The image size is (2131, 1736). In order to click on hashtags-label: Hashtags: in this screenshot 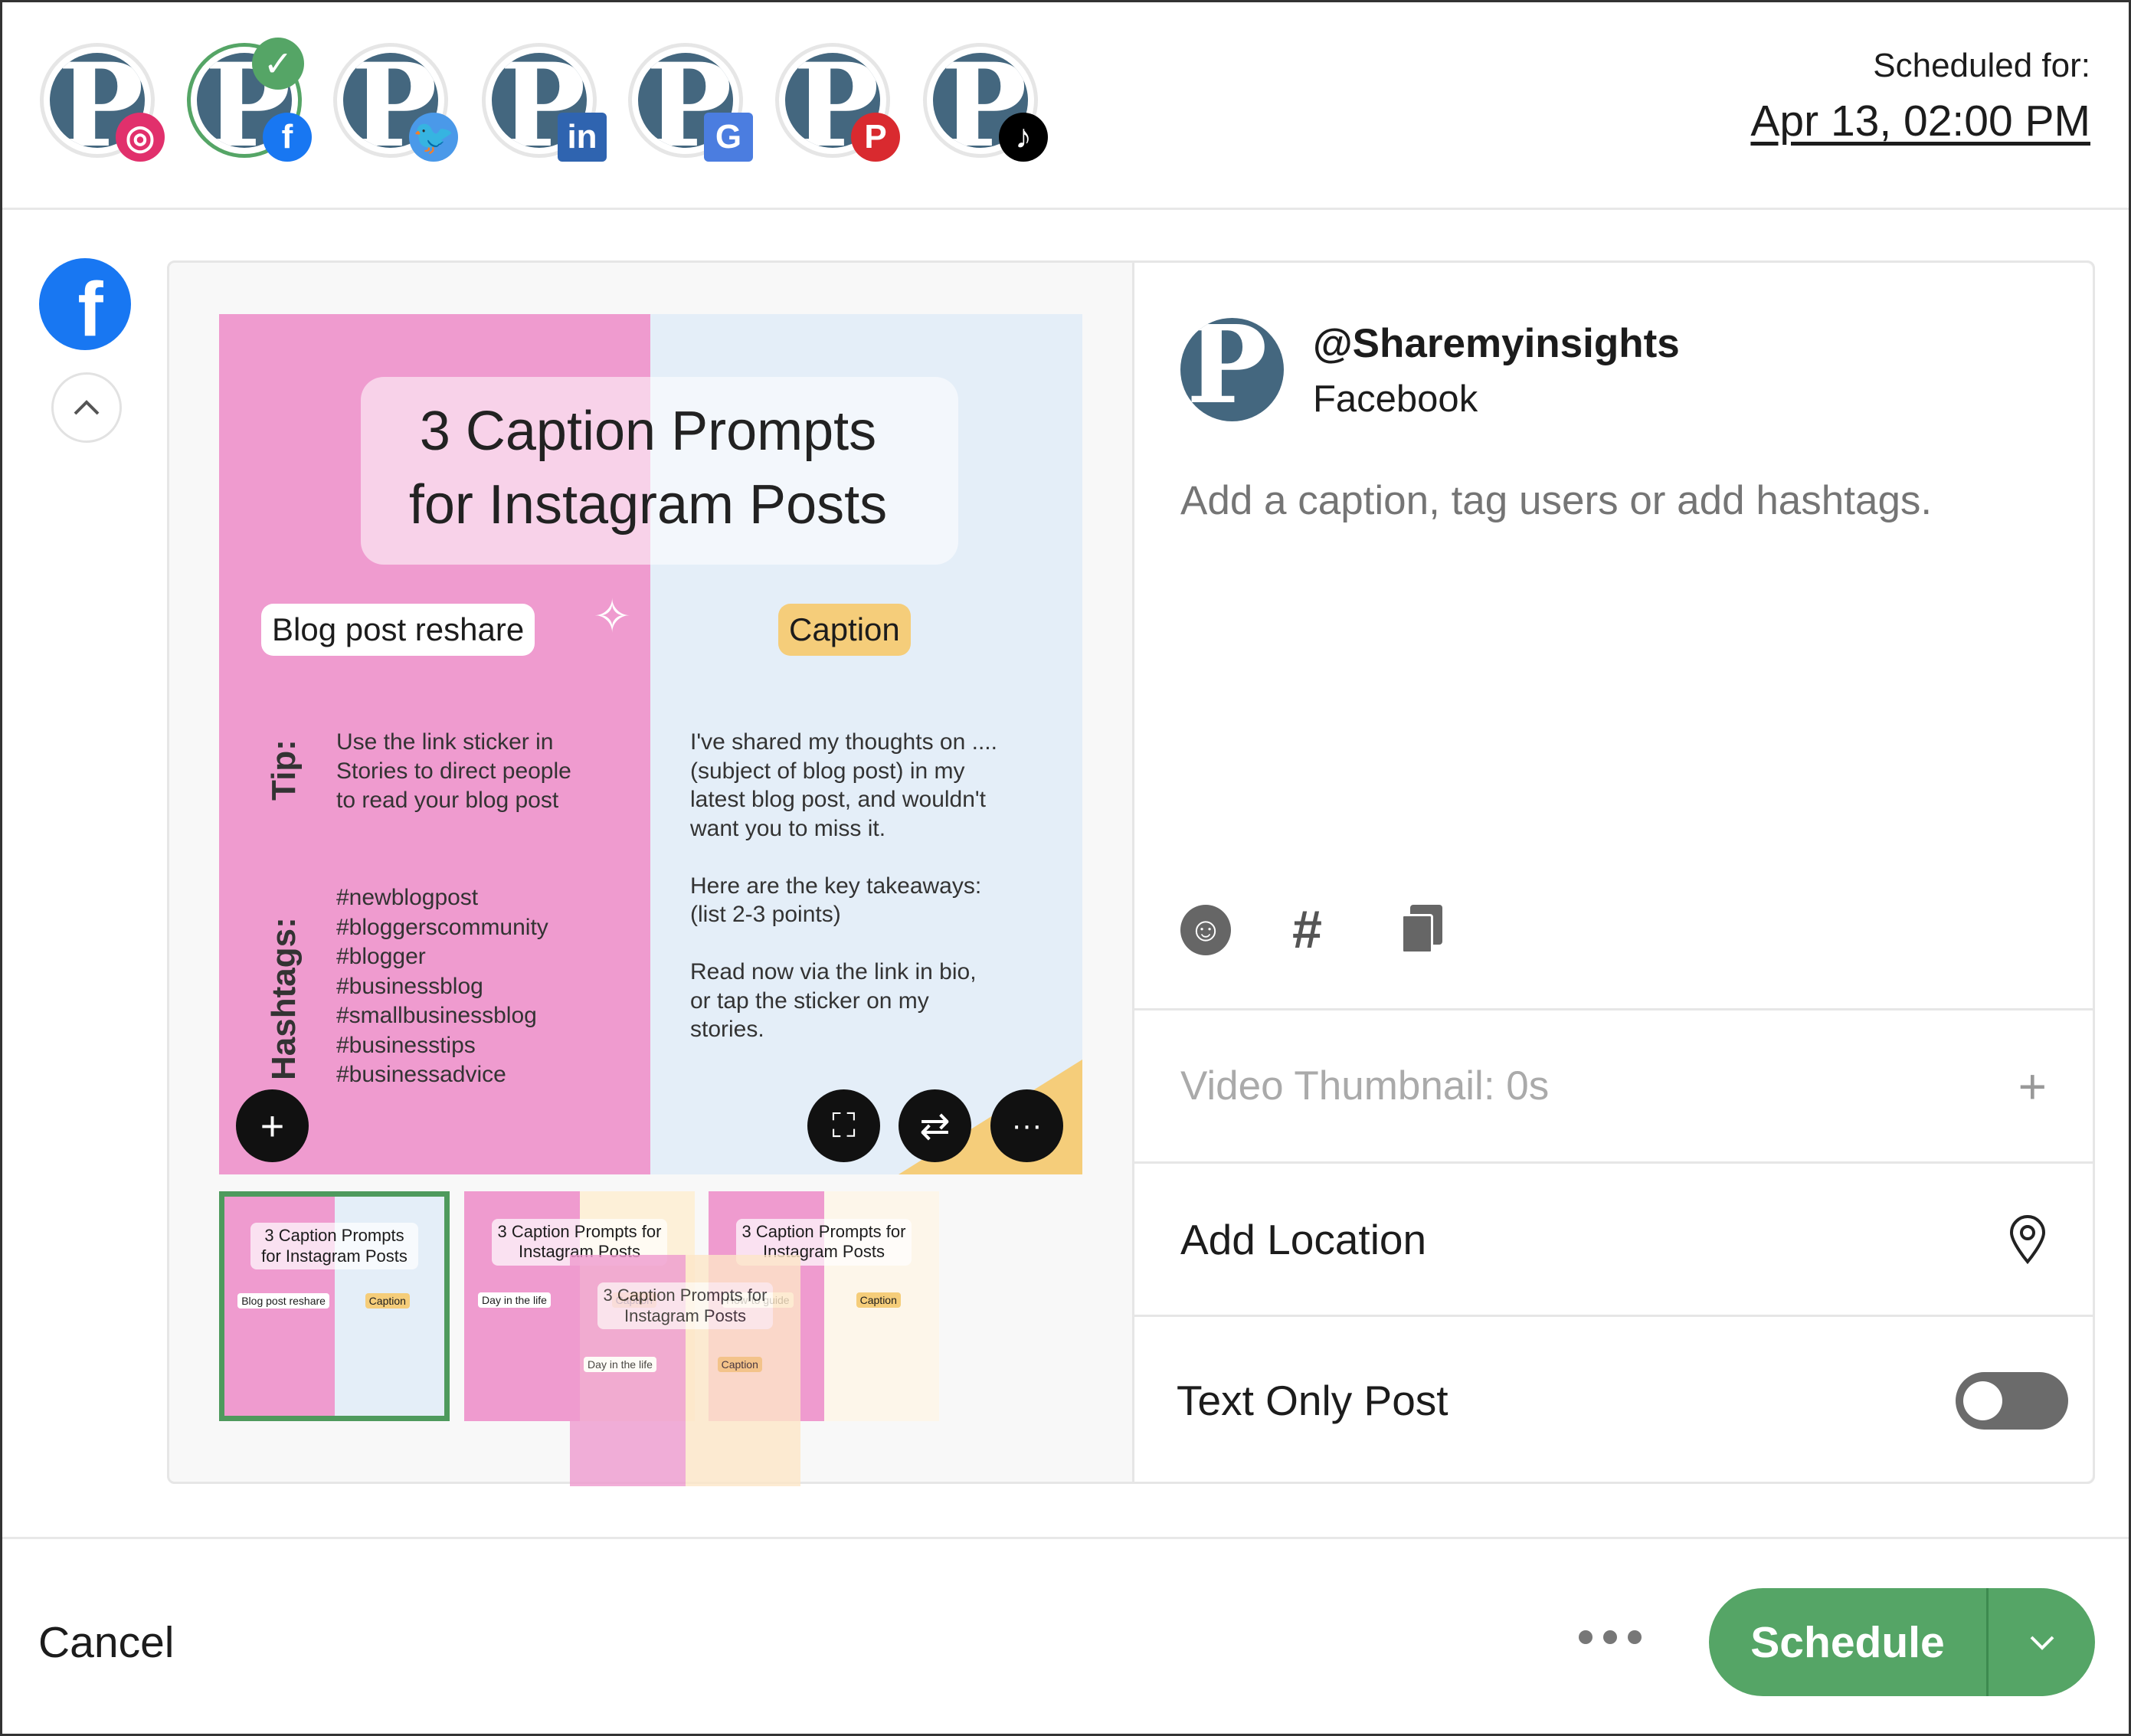, I will do `click(284, 998)`.